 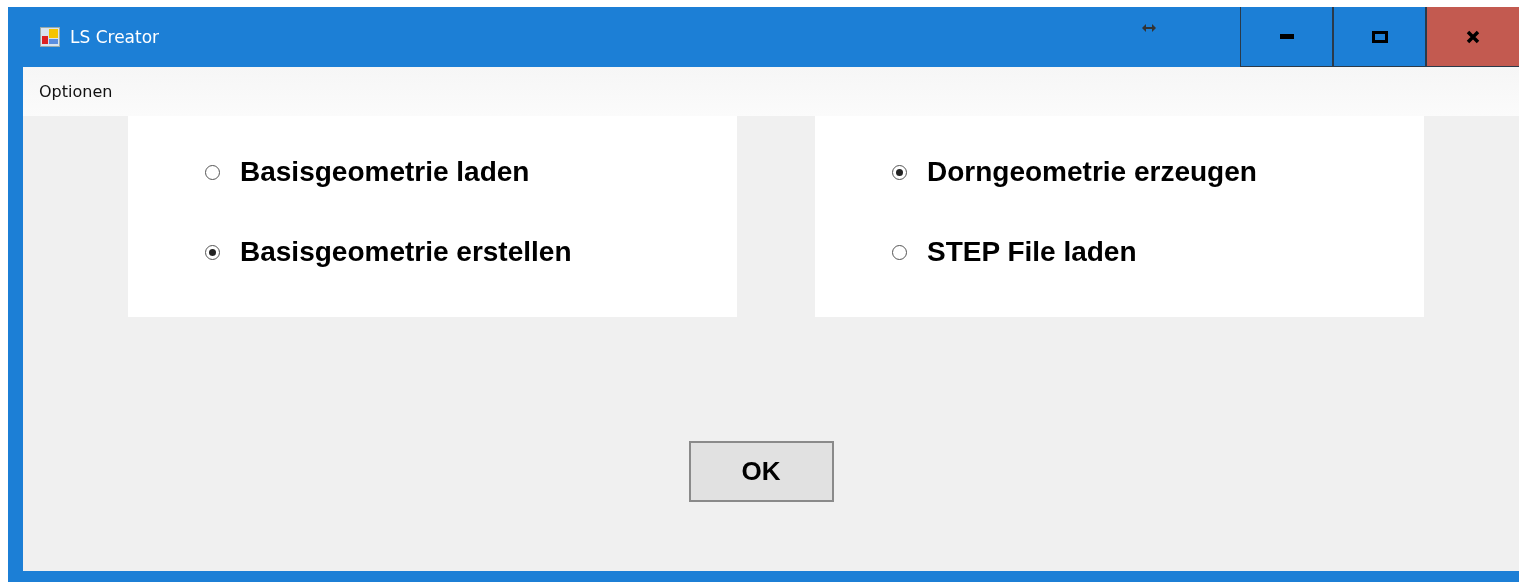 I want to click on minimize-icon, so click(x=1286, y=36).